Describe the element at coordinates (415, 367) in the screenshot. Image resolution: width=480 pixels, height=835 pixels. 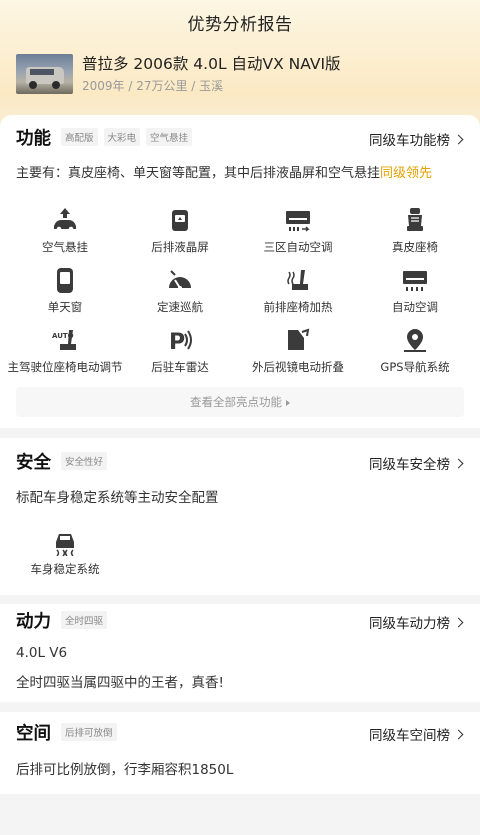
I see `feature-label: GPS导航系统` at that location.